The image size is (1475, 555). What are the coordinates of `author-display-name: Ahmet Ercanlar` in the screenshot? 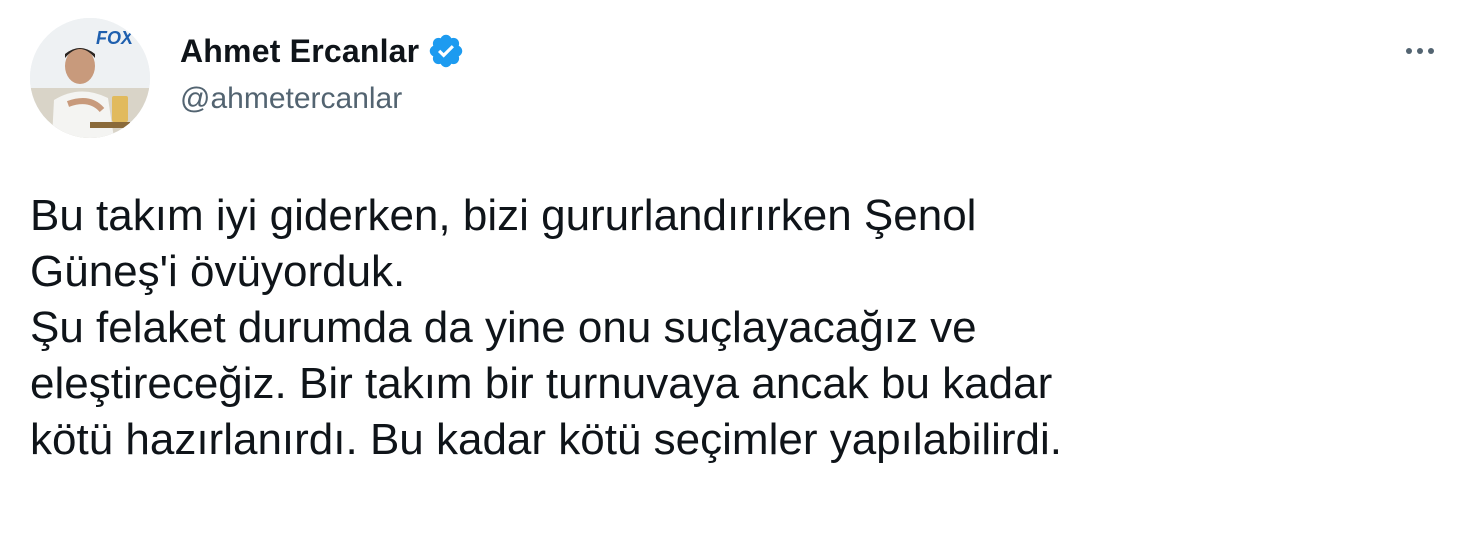 It's located at (299, 51).